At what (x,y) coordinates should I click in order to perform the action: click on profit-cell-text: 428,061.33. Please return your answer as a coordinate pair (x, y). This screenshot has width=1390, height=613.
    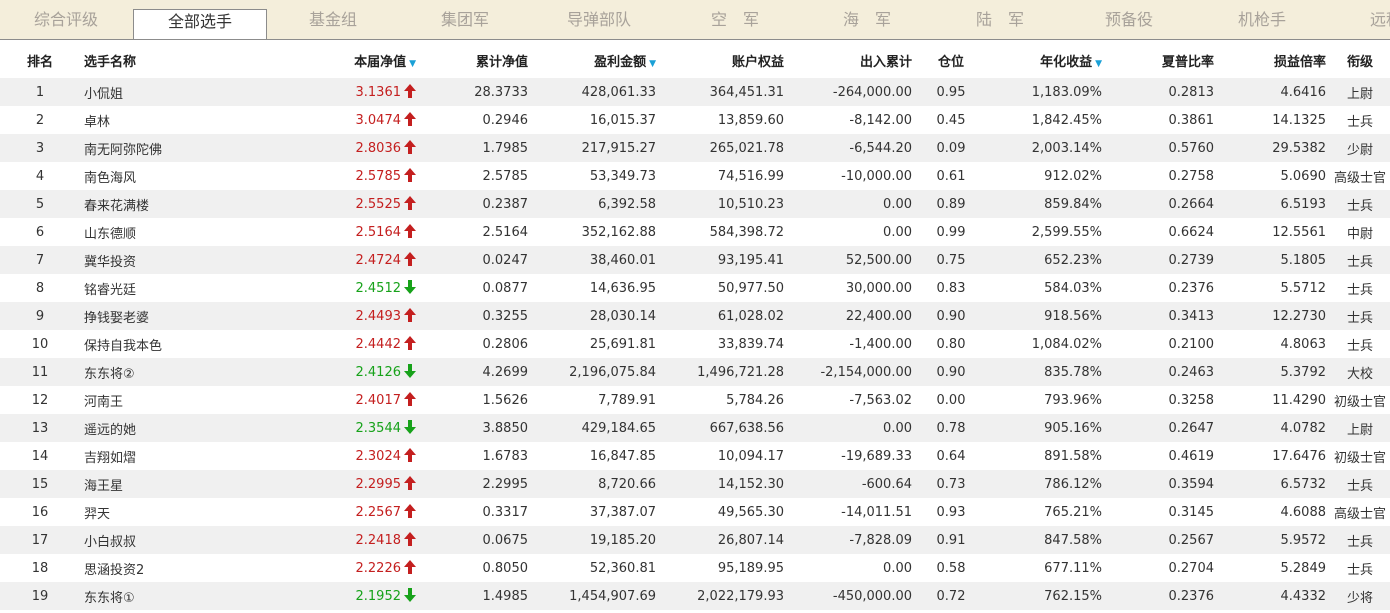
    Looking at the image, I should click on (618, 92).